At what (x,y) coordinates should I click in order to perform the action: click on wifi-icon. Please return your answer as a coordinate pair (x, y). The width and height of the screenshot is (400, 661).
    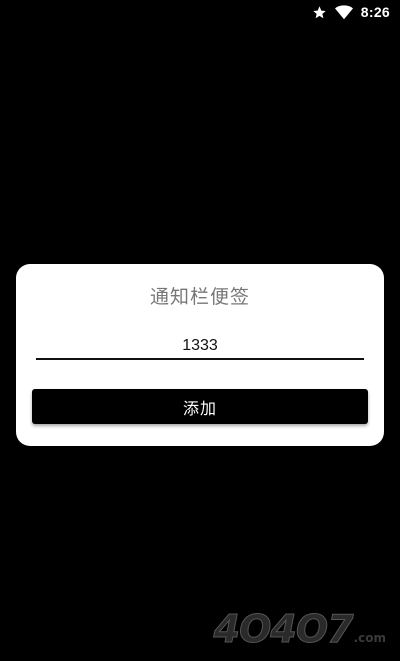
    Looking at the image, I should click on (343, 12).